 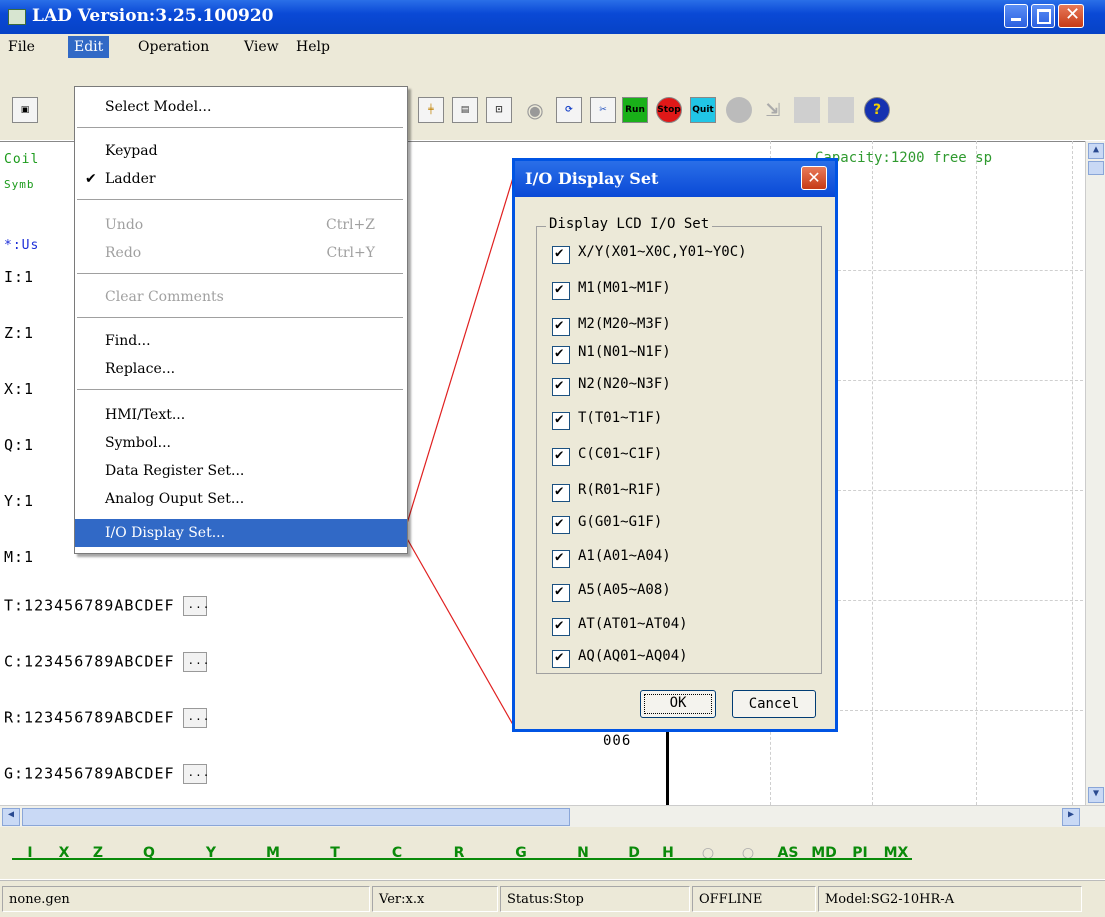 I want to click on checkbox-c, so click(x=561, y=456).